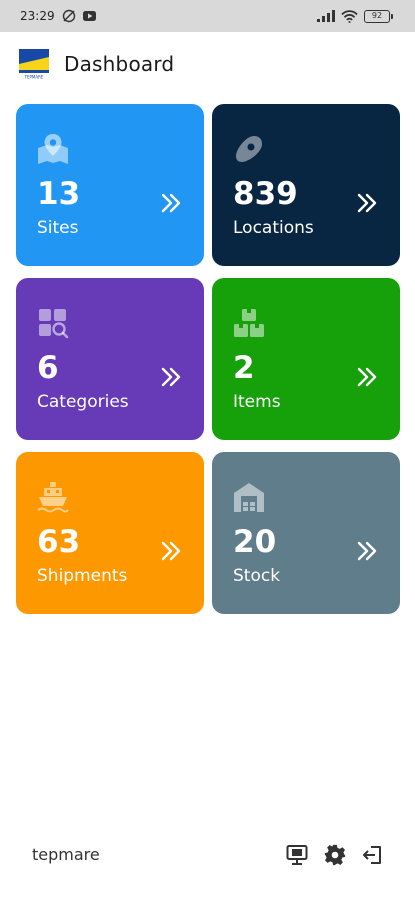  I want to click on logout-icon, so click(373, 855).